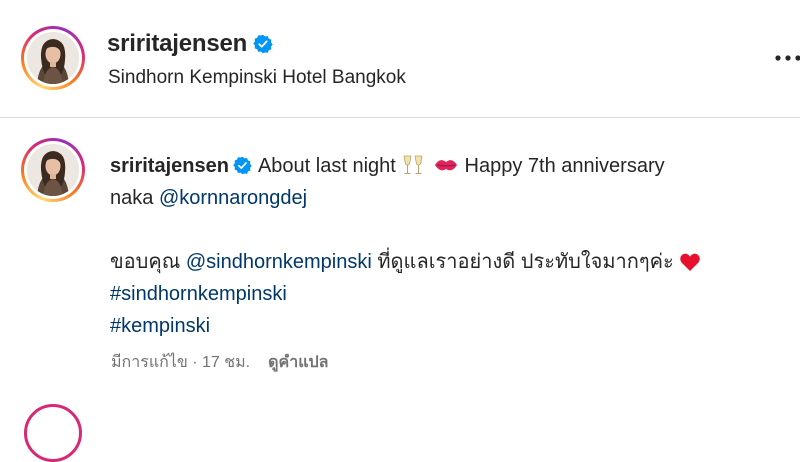 Image resolution: width=800 pixels, height=462 pixels. What do you see at coordinates (450, 198) in the screenshot?
I see `caption-line-2: naka @kornnarongdej` at bounding box center [450, 198].